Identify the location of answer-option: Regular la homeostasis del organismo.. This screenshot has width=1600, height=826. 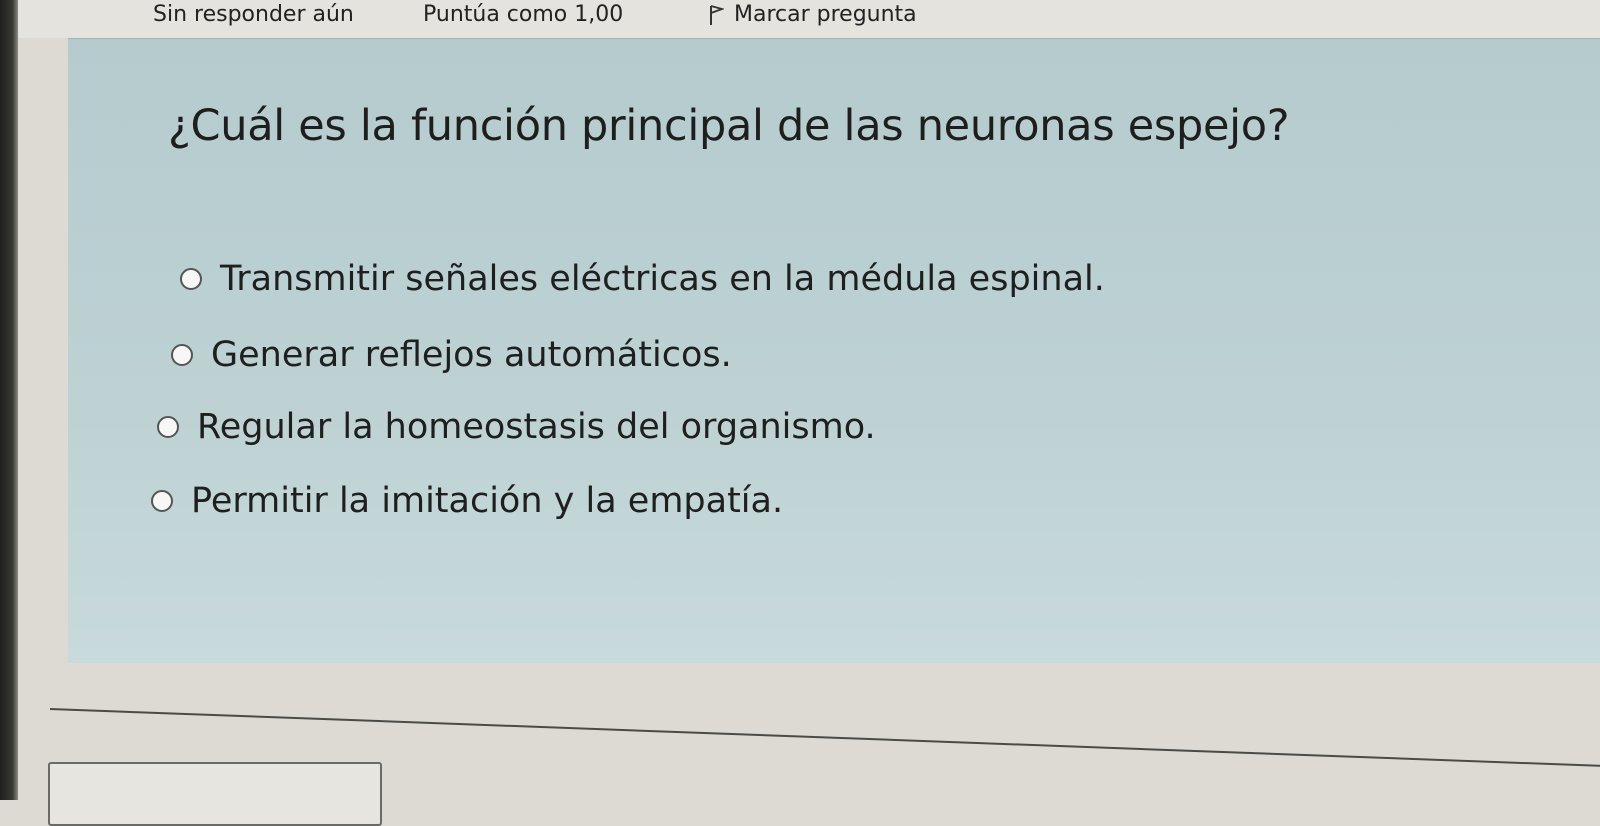
(516, 427).